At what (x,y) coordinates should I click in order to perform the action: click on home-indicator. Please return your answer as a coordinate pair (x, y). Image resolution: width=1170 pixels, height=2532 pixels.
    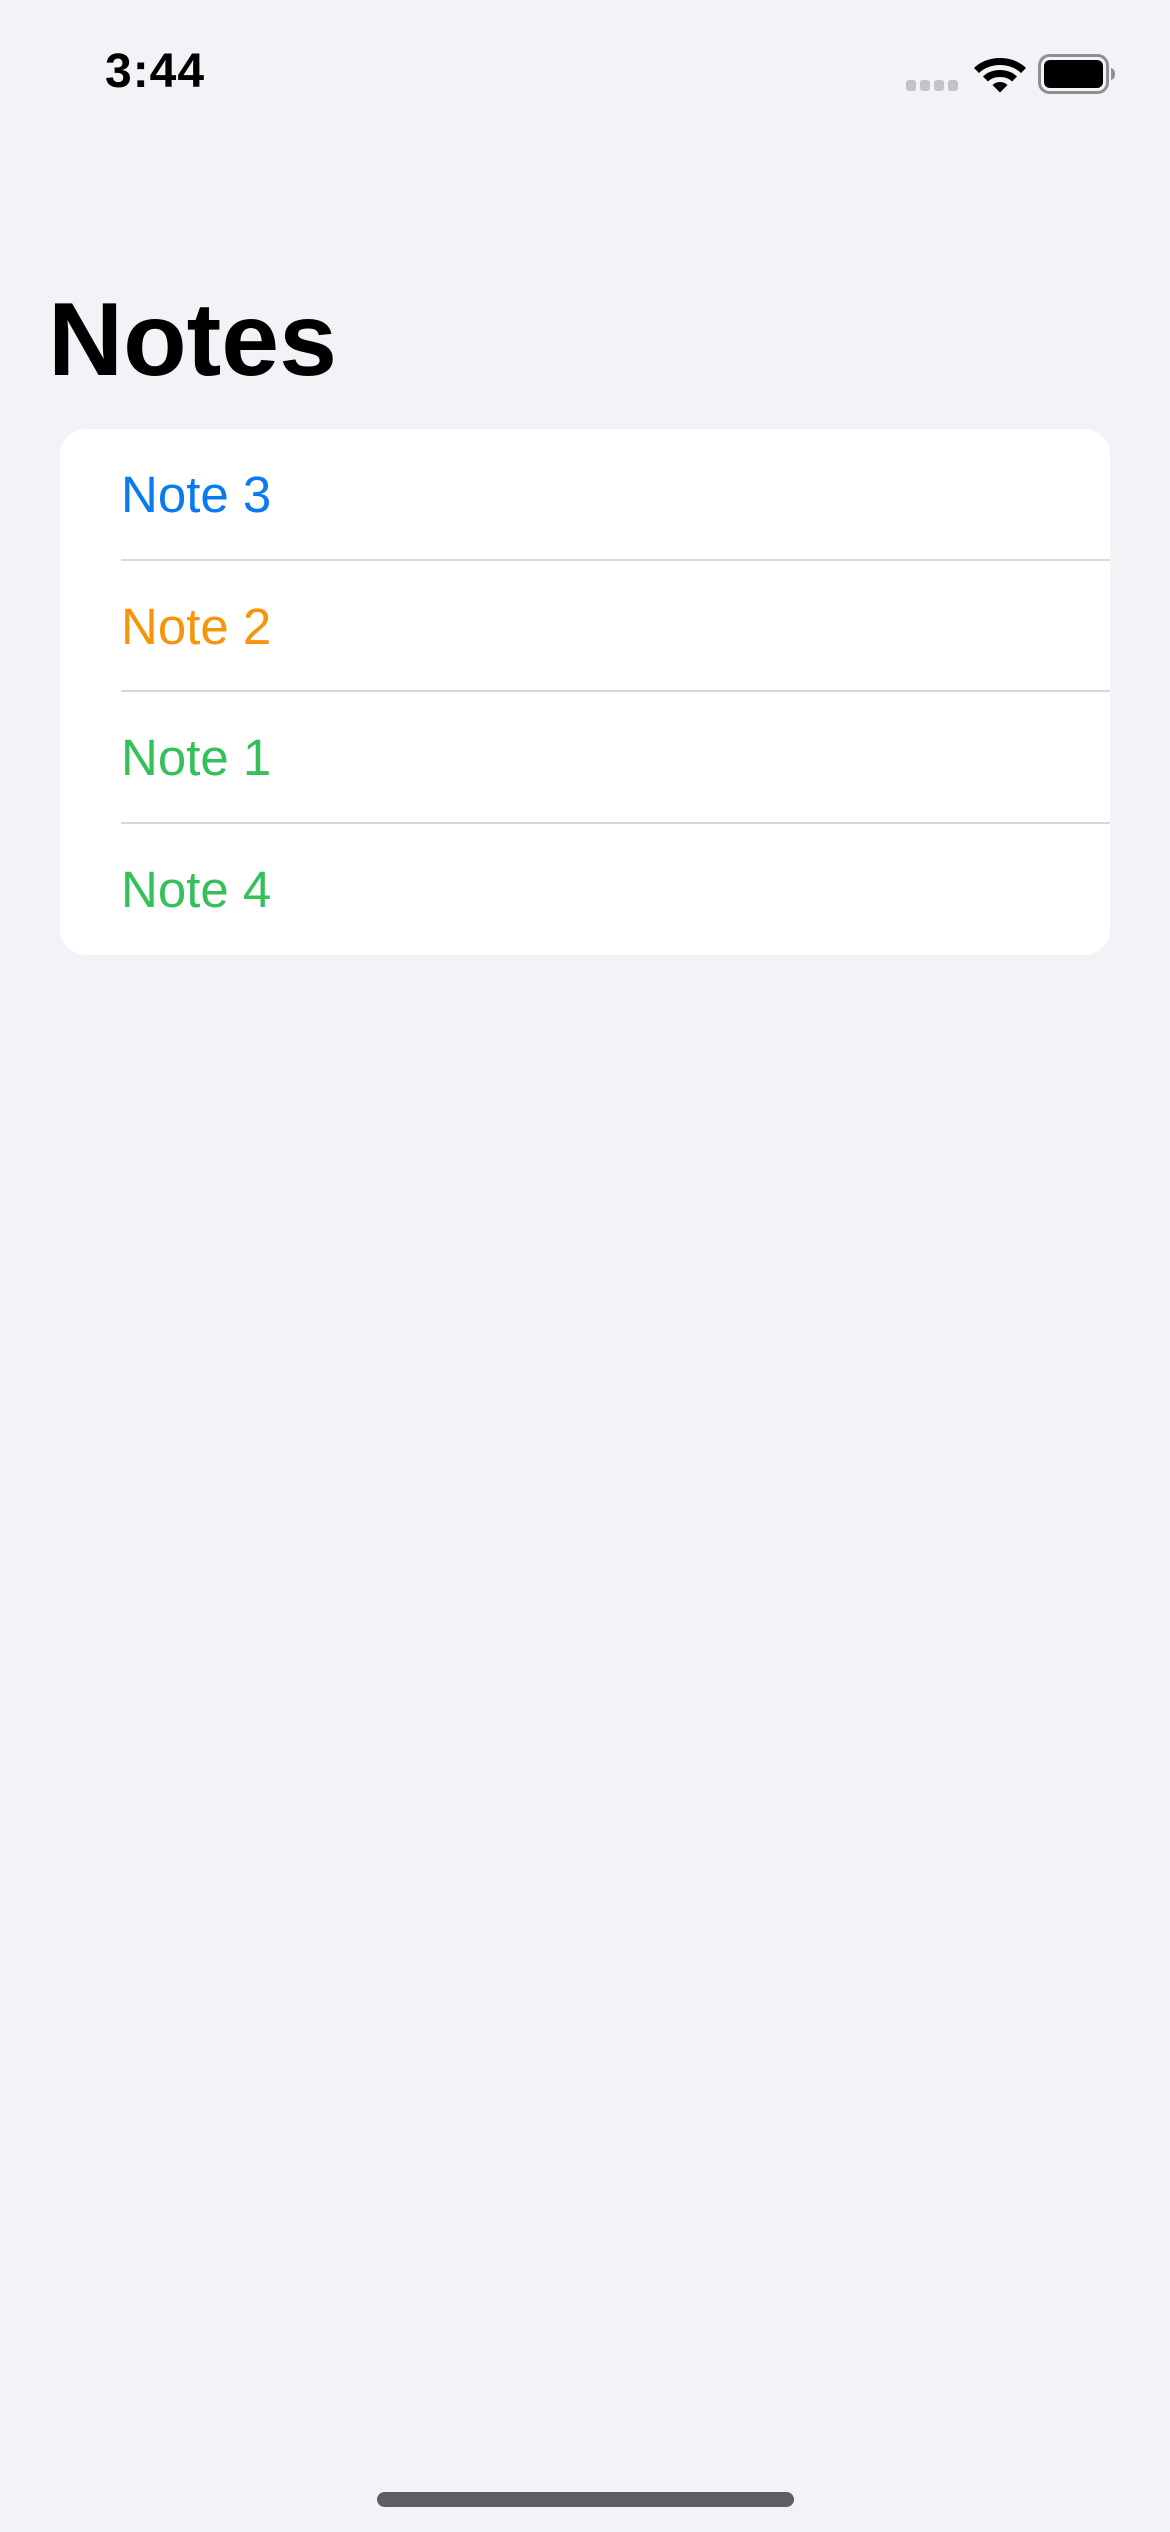
    Looking at the image, I should click on (585, 2499).